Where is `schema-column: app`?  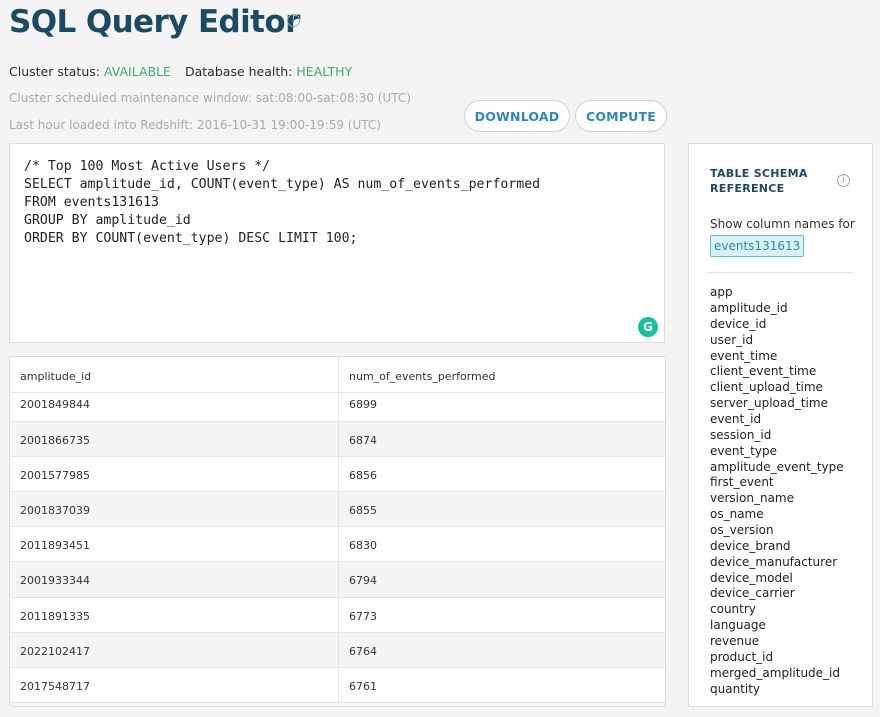 schema-column: app is located at coordinates (721, 292).